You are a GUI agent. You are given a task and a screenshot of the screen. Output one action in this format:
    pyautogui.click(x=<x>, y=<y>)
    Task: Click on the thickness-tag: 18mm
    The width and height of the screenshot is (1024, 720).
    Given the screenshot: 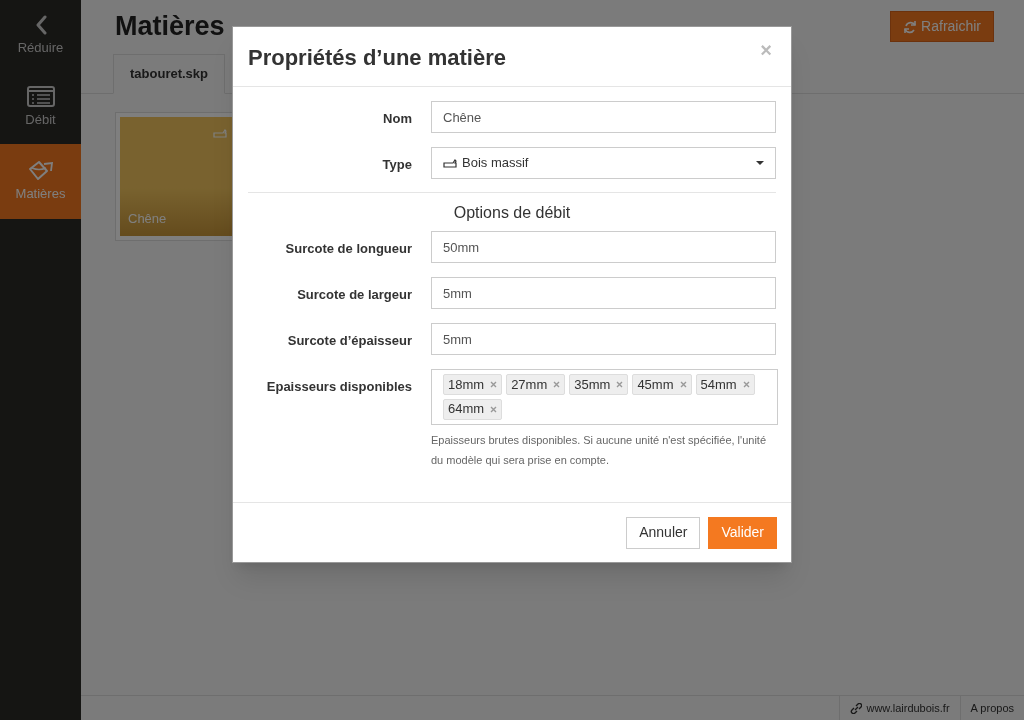 What is the action you would take?
    pyautogui.click(x=473, y=384)
    